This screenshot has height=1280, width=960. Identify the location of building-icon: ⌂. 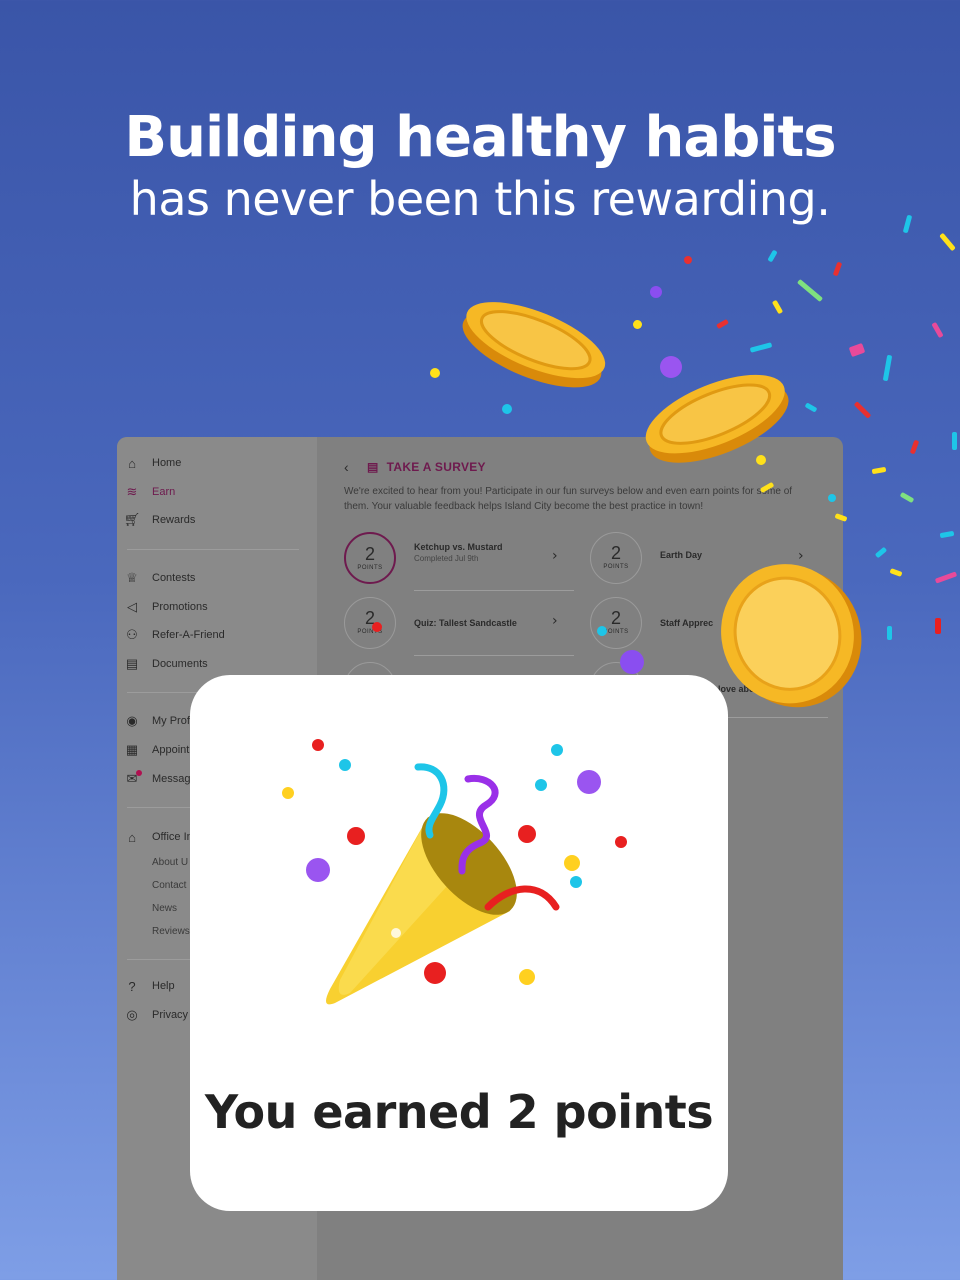
(132, 837).